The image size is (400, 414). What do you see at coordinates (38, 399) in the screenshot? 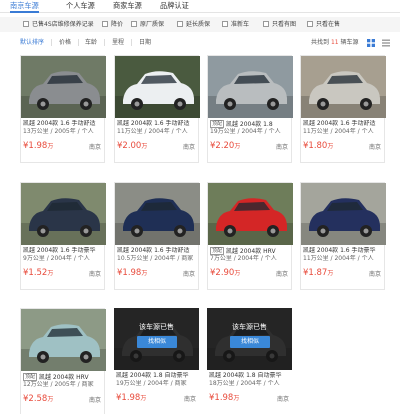
I see `car-price: ¥2.58万` at bounding box center [38, 399].